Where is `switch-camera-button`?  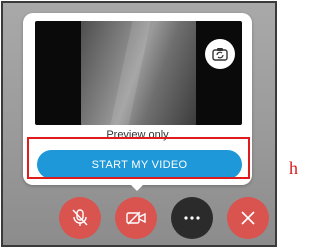 switch-camera-button is located at coordinates (220, 54).